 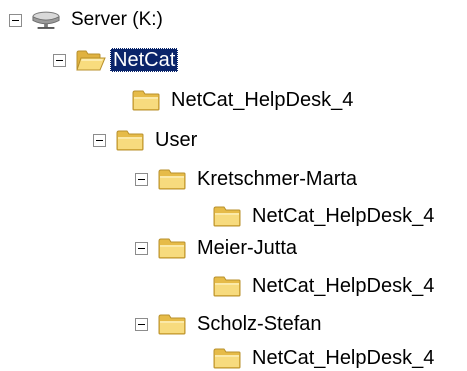 What do you see at coordinates (59, 60) in the screenshot?
I see `collapse-toggle-netcat` at bounding box center [59, 60].